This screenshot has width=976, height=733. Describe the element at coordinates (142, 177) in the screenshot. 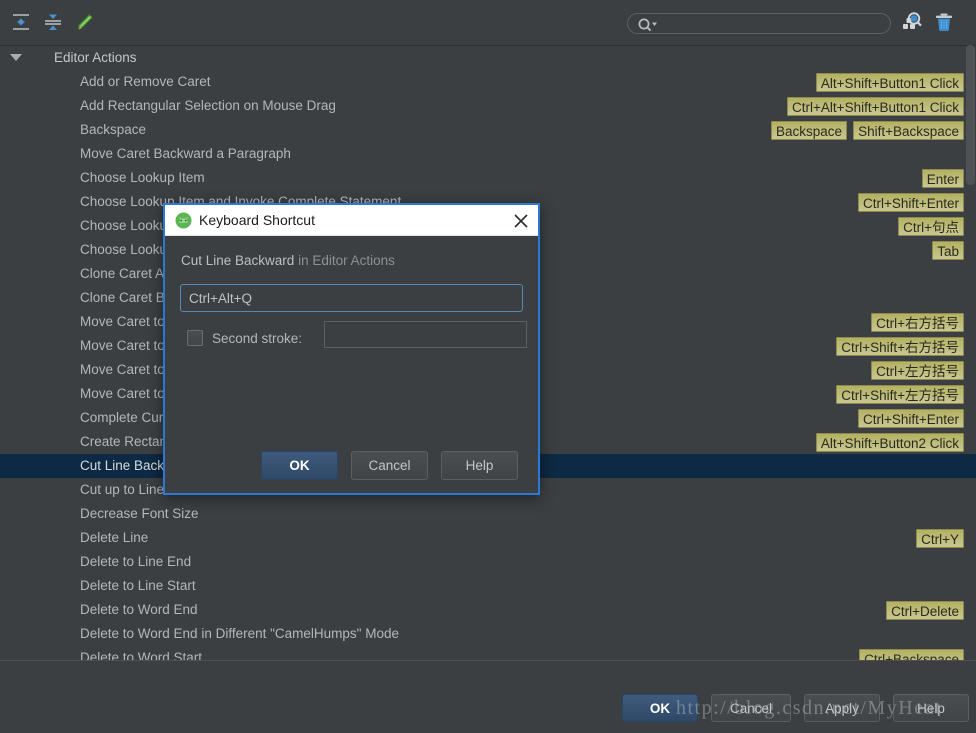

I see `tree-action-label: Choose Lookup Item` at that location.